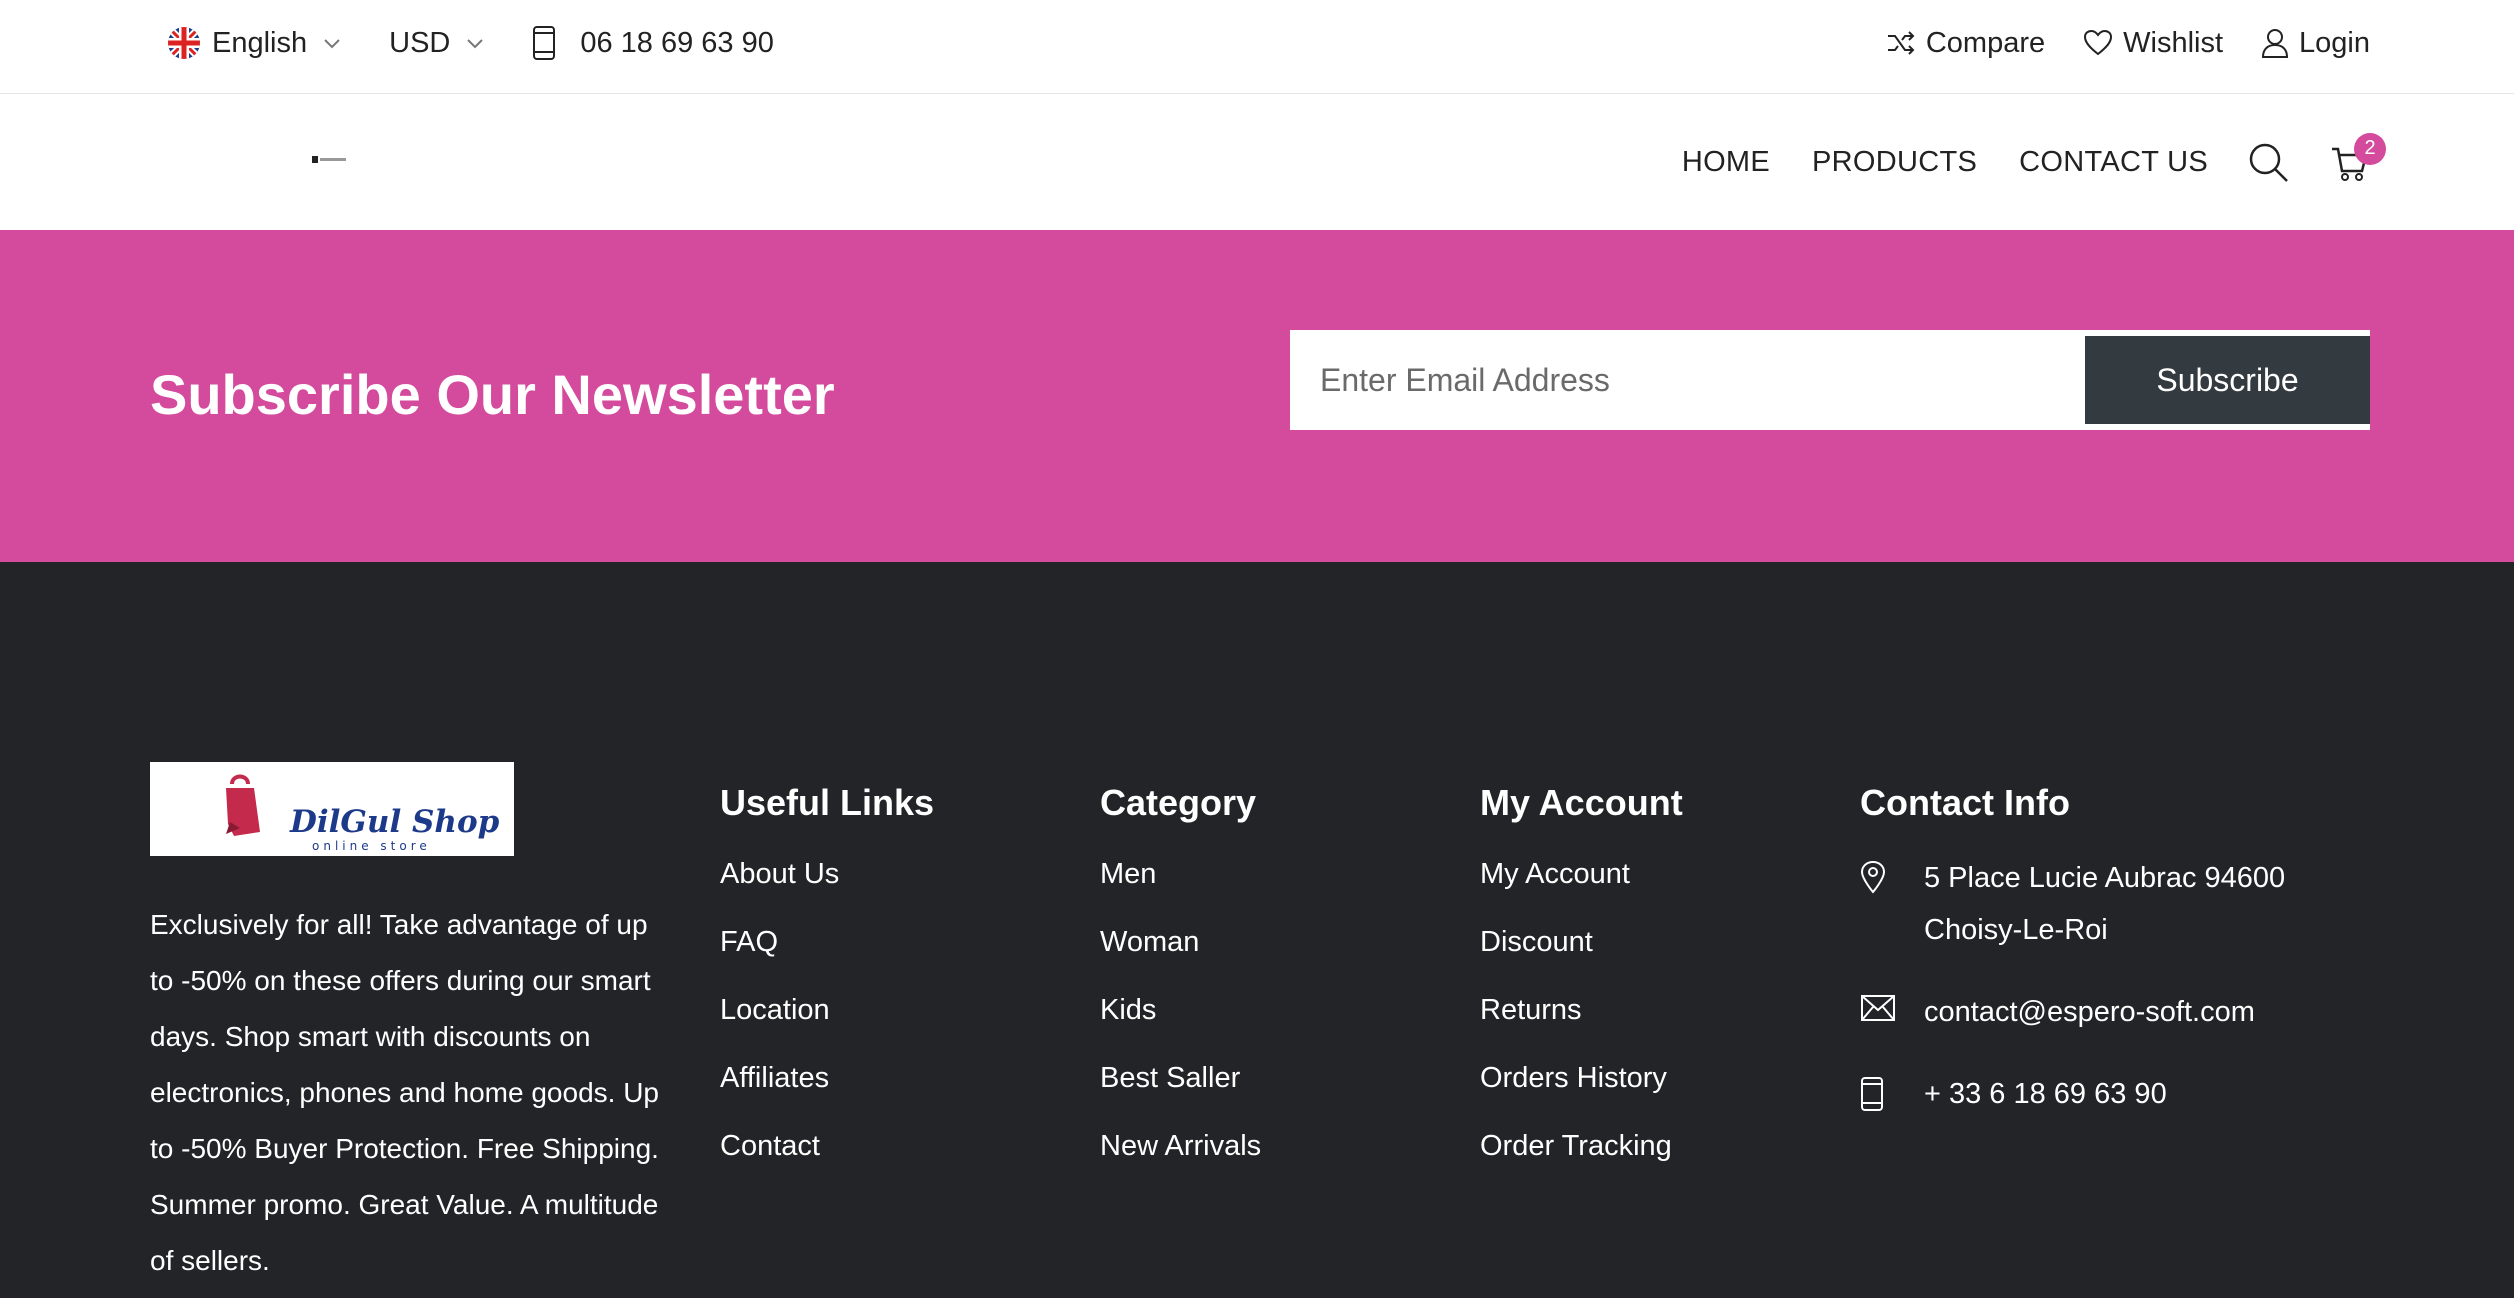 Image resolution: width=2514 pixels, height=1298 pixels. Describe the element at coordinates (371, 846) in the screenshot. I see `footer-logo-tagline: online store` at that location.